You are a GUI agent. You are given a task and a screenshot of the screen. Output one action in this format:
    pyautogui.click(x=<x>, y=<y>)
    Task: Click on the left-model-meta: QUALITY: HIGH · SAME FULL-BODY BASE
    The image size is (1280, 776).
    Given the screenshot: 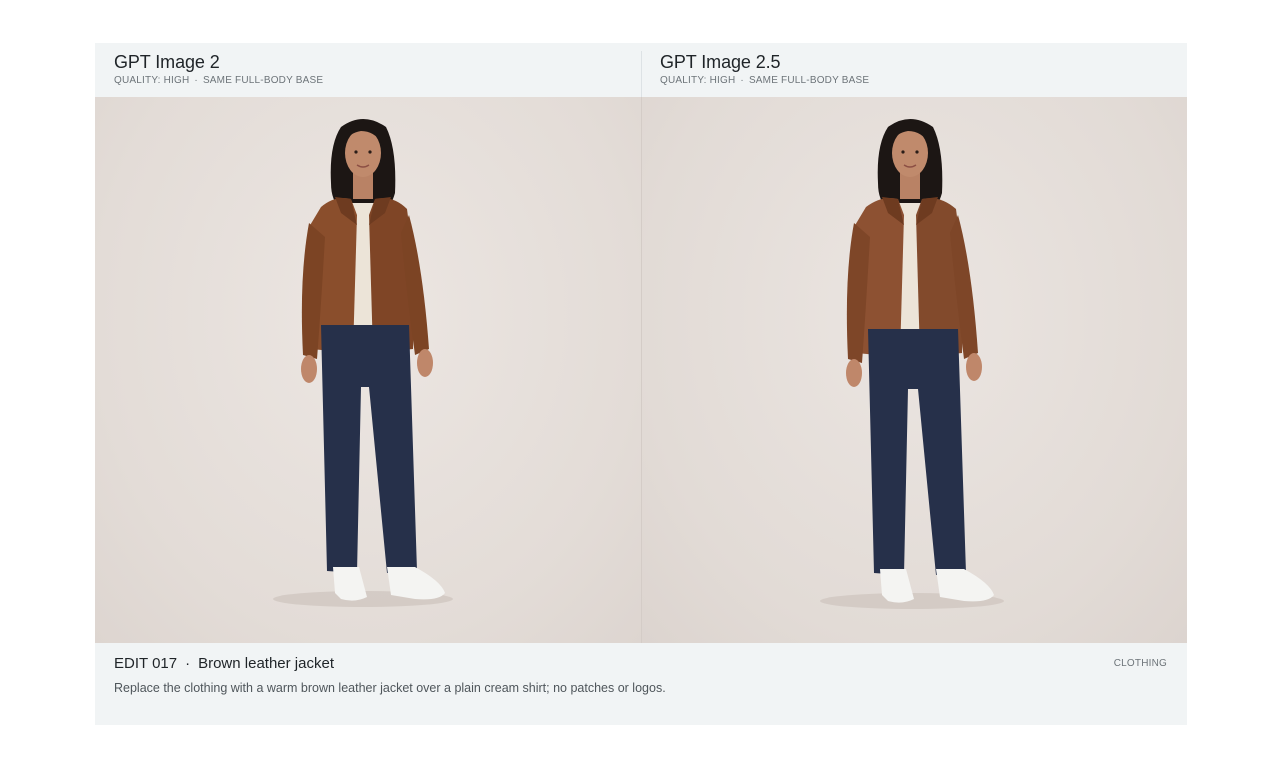 What is the action you would take?
    pyautogui.click(x=218, y=80)
    